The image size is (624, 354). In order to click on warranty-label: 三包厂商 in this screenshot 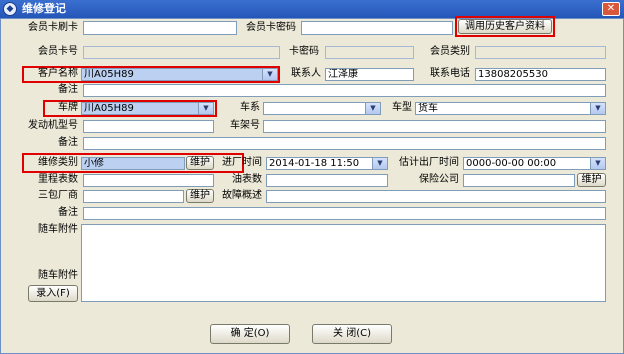, I will do `click(58, 195)`.